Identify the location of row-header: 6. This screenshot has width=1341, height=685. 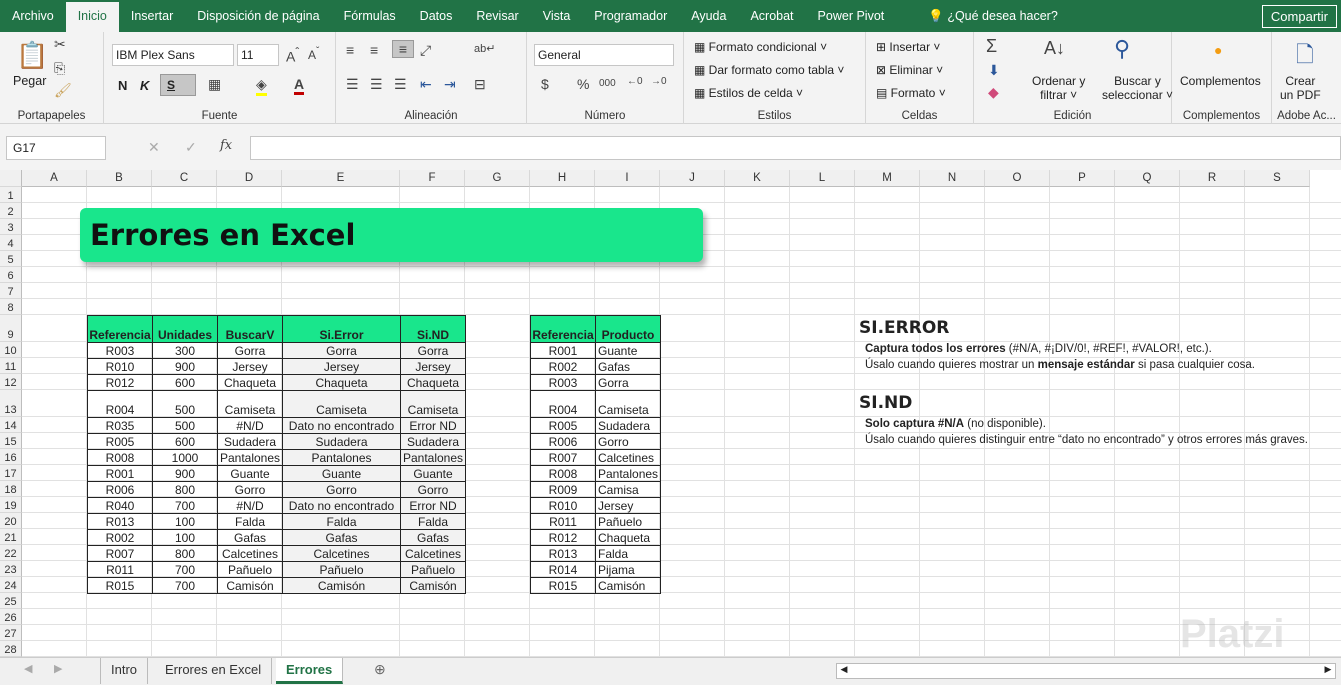
(11, 275).